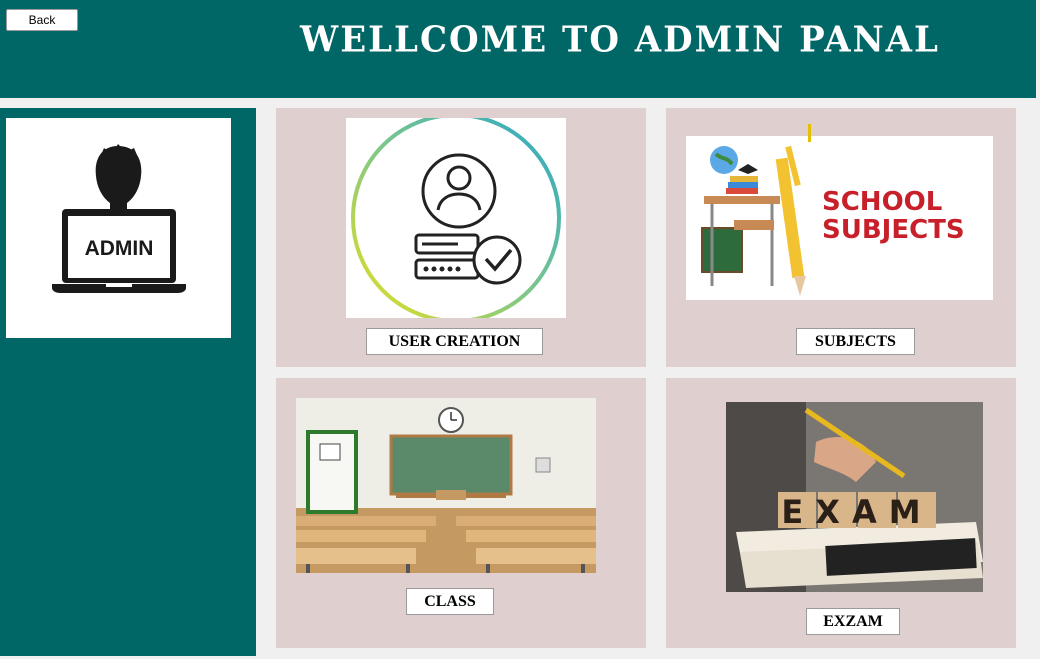  What do you see at coordinates (853, 621) in the screenshot?
I see `exam-button: EXZAM` at bounding box center [853, 621].